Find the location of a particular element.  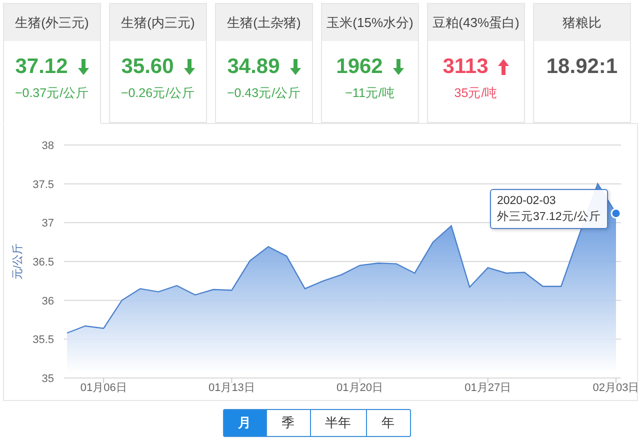

y-axis-label: 36.5 is located at coordinates (43, 262).